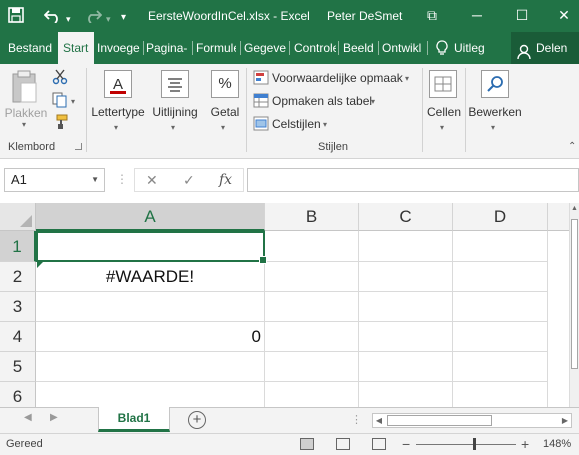 Image resolution: width=579 pixels, height=455 pixels. Describe the element at coordinates (18, 217) in the screenshot. I see `select-all-button` at that location.